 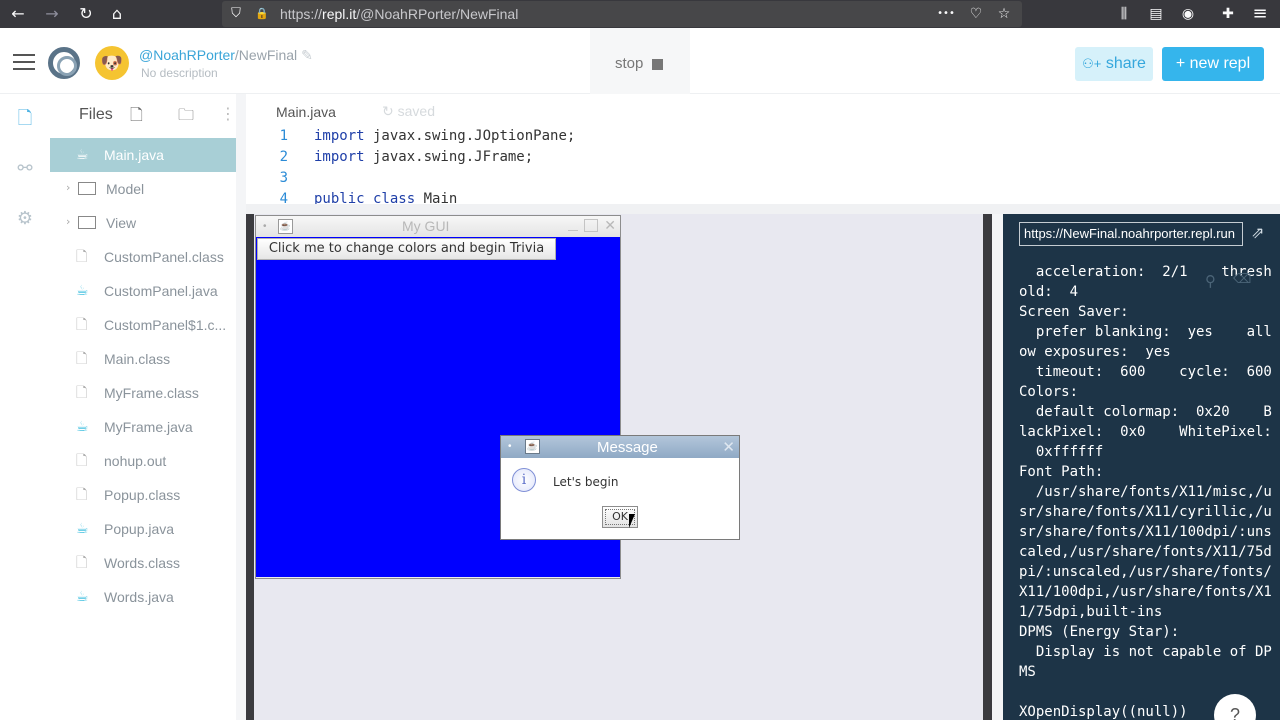 I want to click on repl-description: No description, so click(x=179, y=73).